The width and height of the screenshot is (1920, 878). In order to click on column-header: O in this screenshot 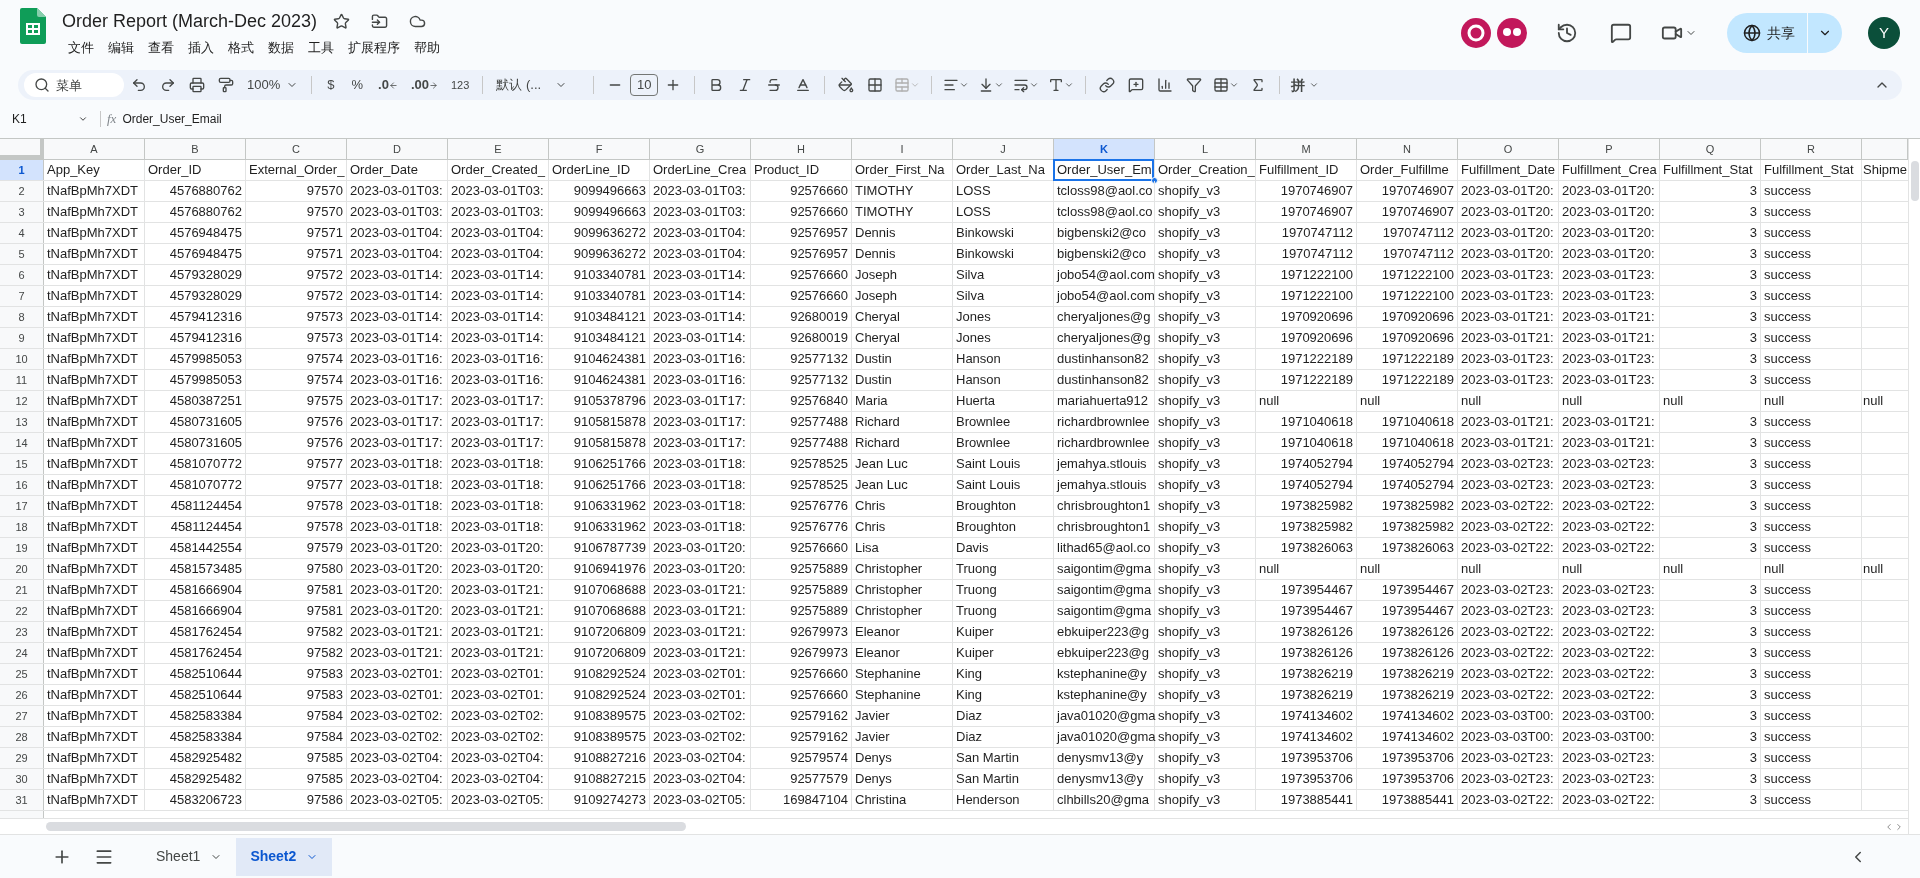, I will do `click(1508, 149)`.